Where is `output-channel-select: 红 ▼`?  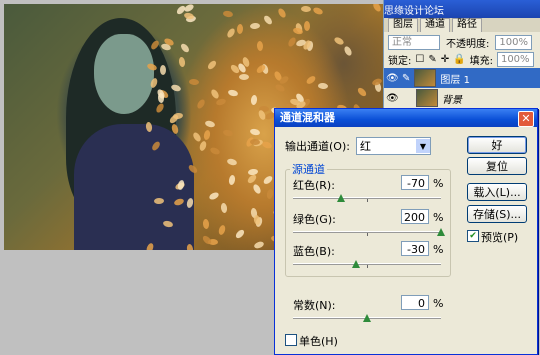
output-channel-select: 红 ▼ is located at coordinates (393, 146).